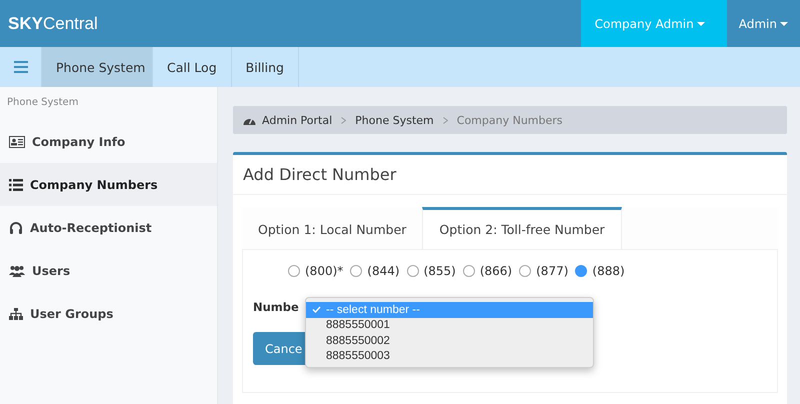 The image size is (800, 404). Describe the element at coordinates (52, 24) in the screenshot. I see `logo: SKYCentral` at that location.